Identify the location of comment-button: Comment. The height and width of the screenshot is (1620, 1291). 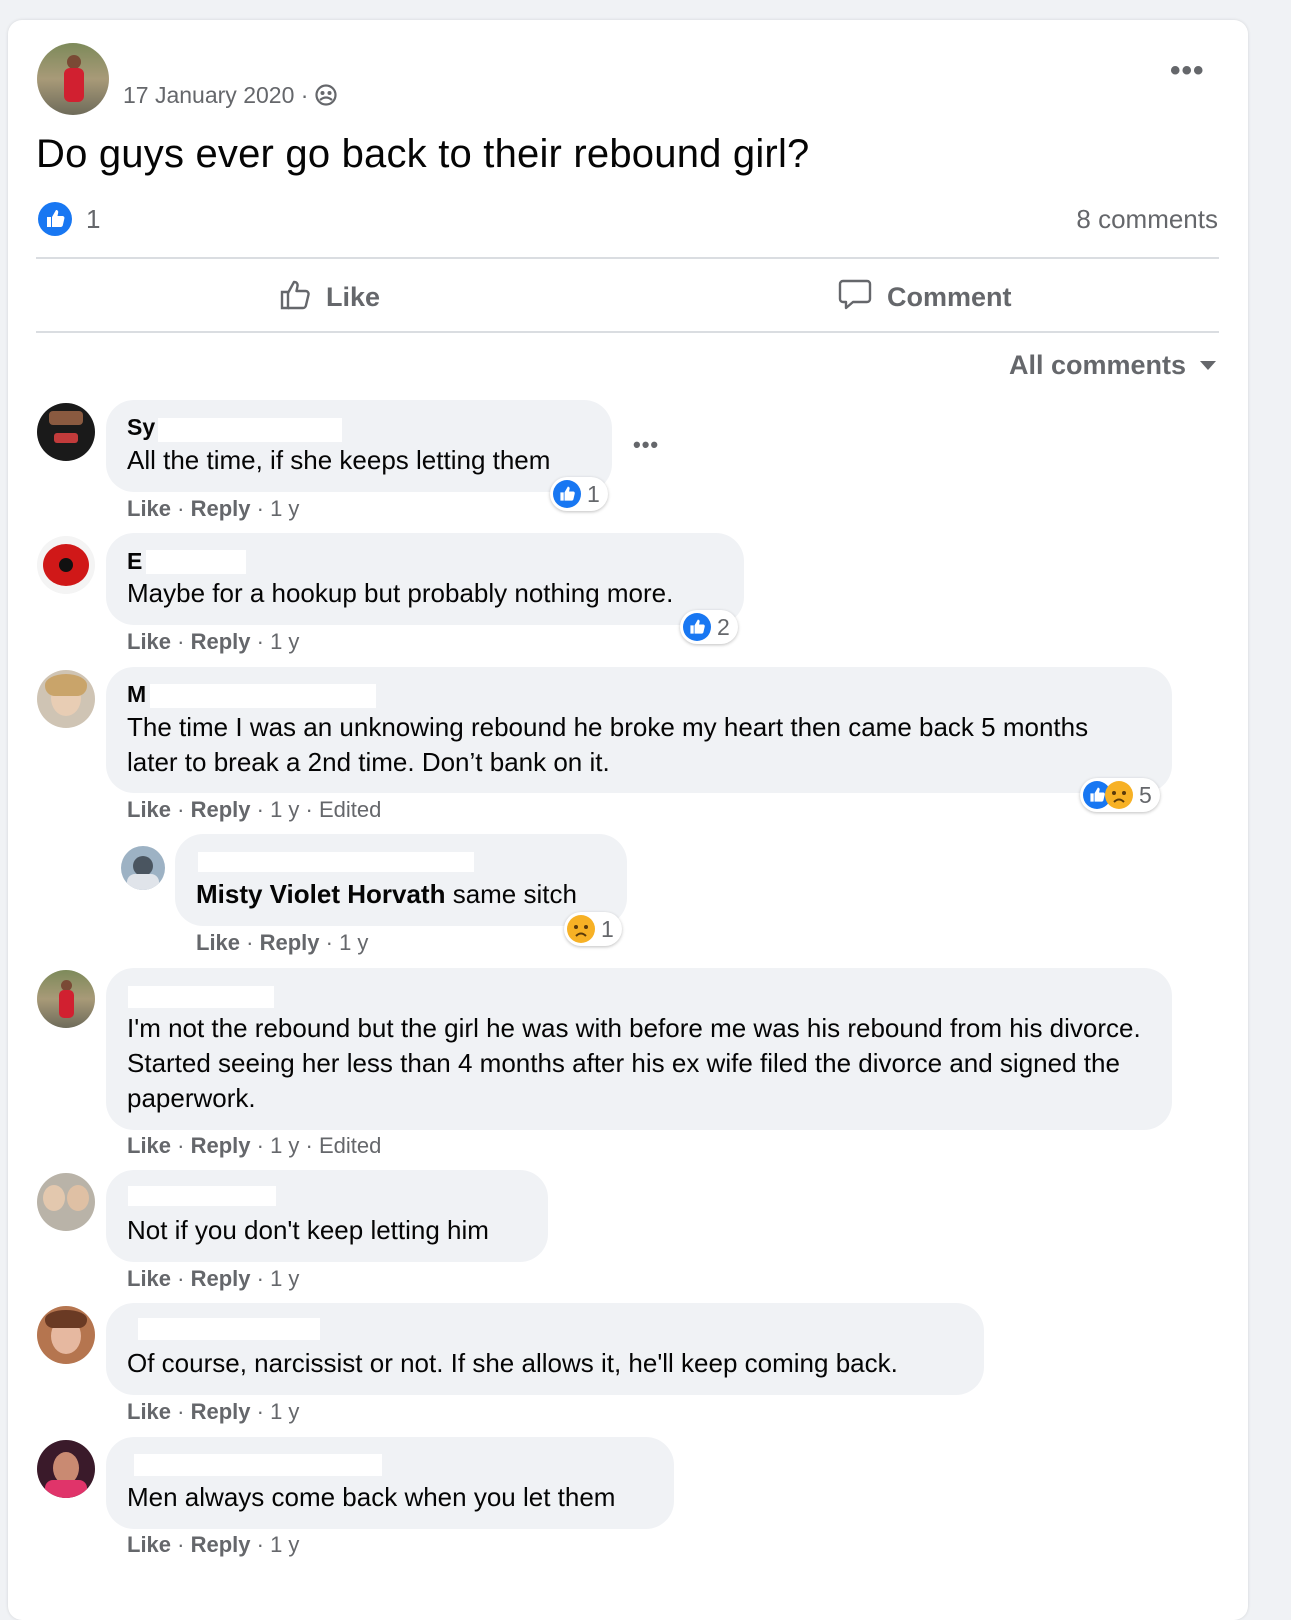
(924, 297).